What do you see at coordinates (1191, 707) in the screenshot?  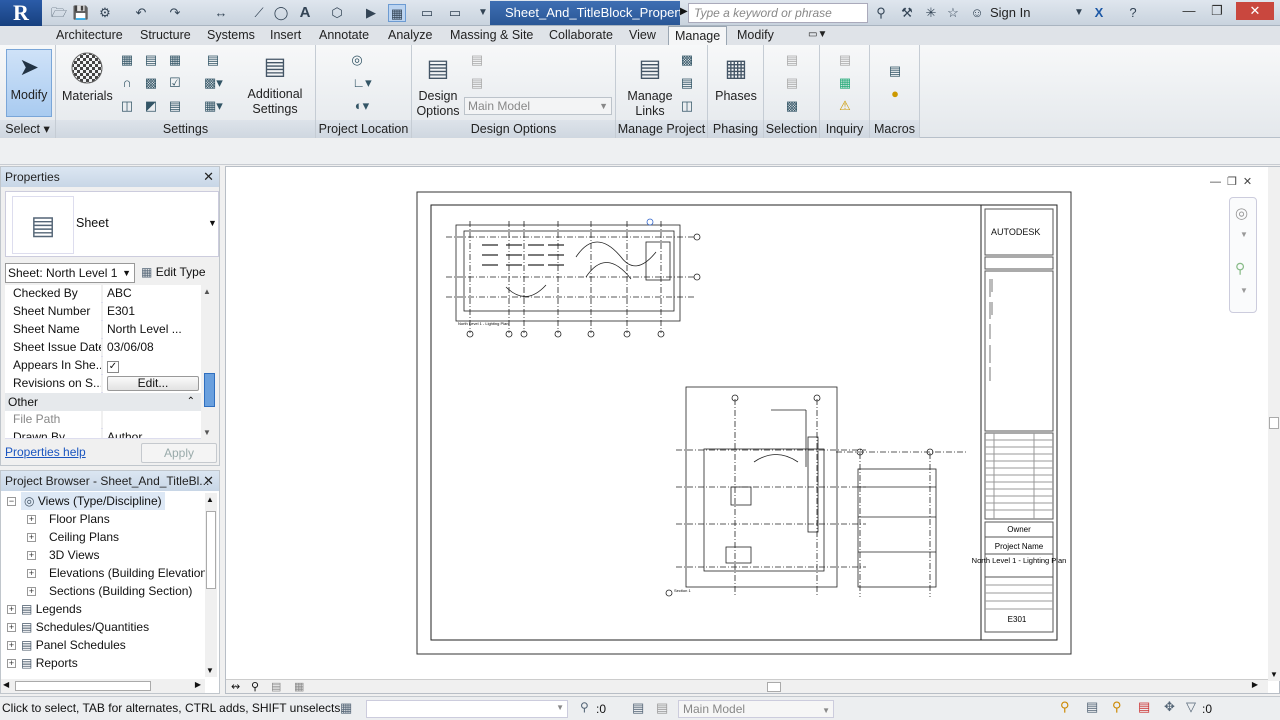 I see `filter-icon: ▽` at bounding box center [1191, 707].